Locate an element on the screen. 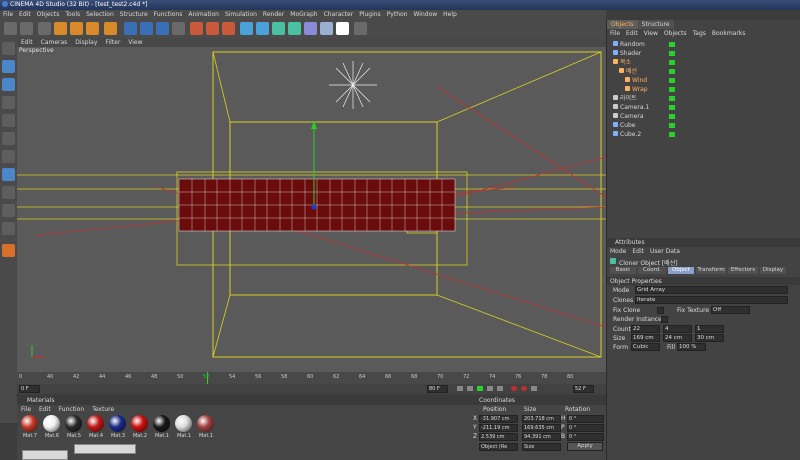 The height and width of the screenshot is (460, 800). play-icon is located at coordinates (480, 388).